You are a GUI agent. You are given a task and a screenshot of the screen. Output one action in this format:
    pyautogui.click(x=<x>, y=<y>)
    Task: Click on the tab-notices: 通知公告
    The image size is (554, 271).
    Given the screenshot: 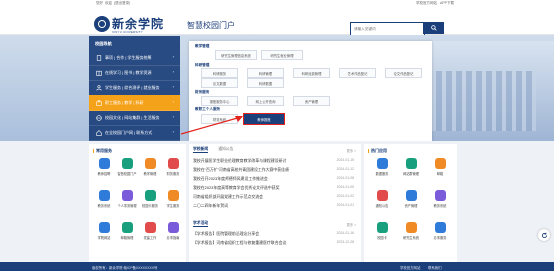 What is the action you would take?
    pyautogui.click(x=225, y=150)
    